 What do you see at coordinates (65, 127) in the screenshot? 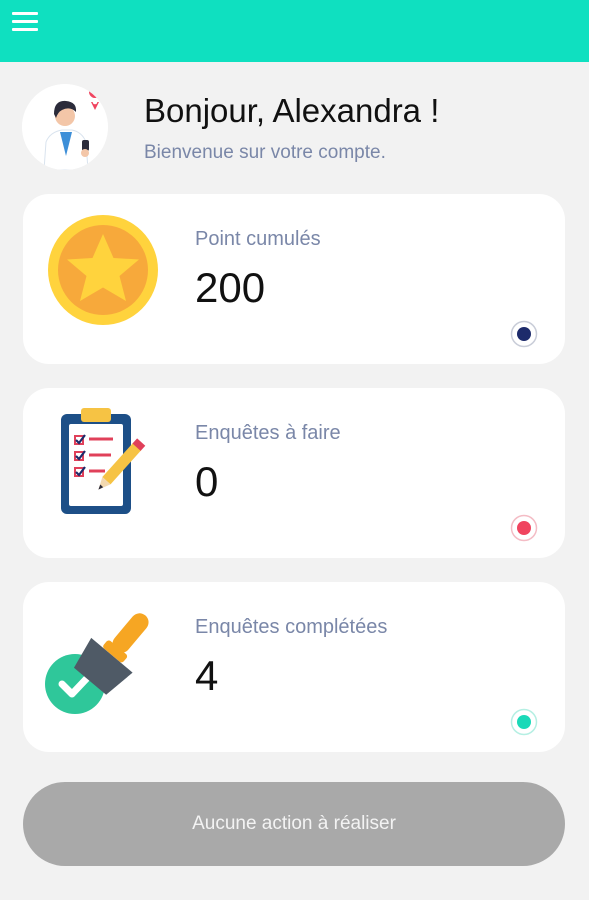
I see `doctor-avatar-icon` at bounding box center [65, 127].